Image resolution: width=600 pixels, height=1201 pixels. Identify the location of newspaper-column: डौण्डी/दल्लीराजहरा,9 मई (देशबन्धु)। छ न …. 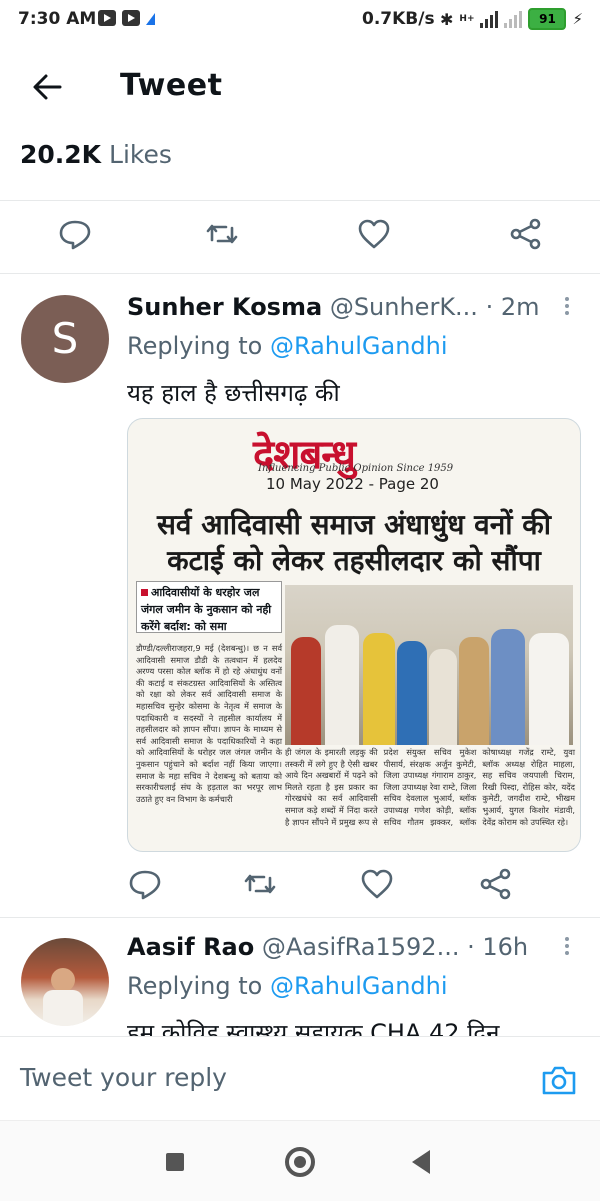
(209, 723).